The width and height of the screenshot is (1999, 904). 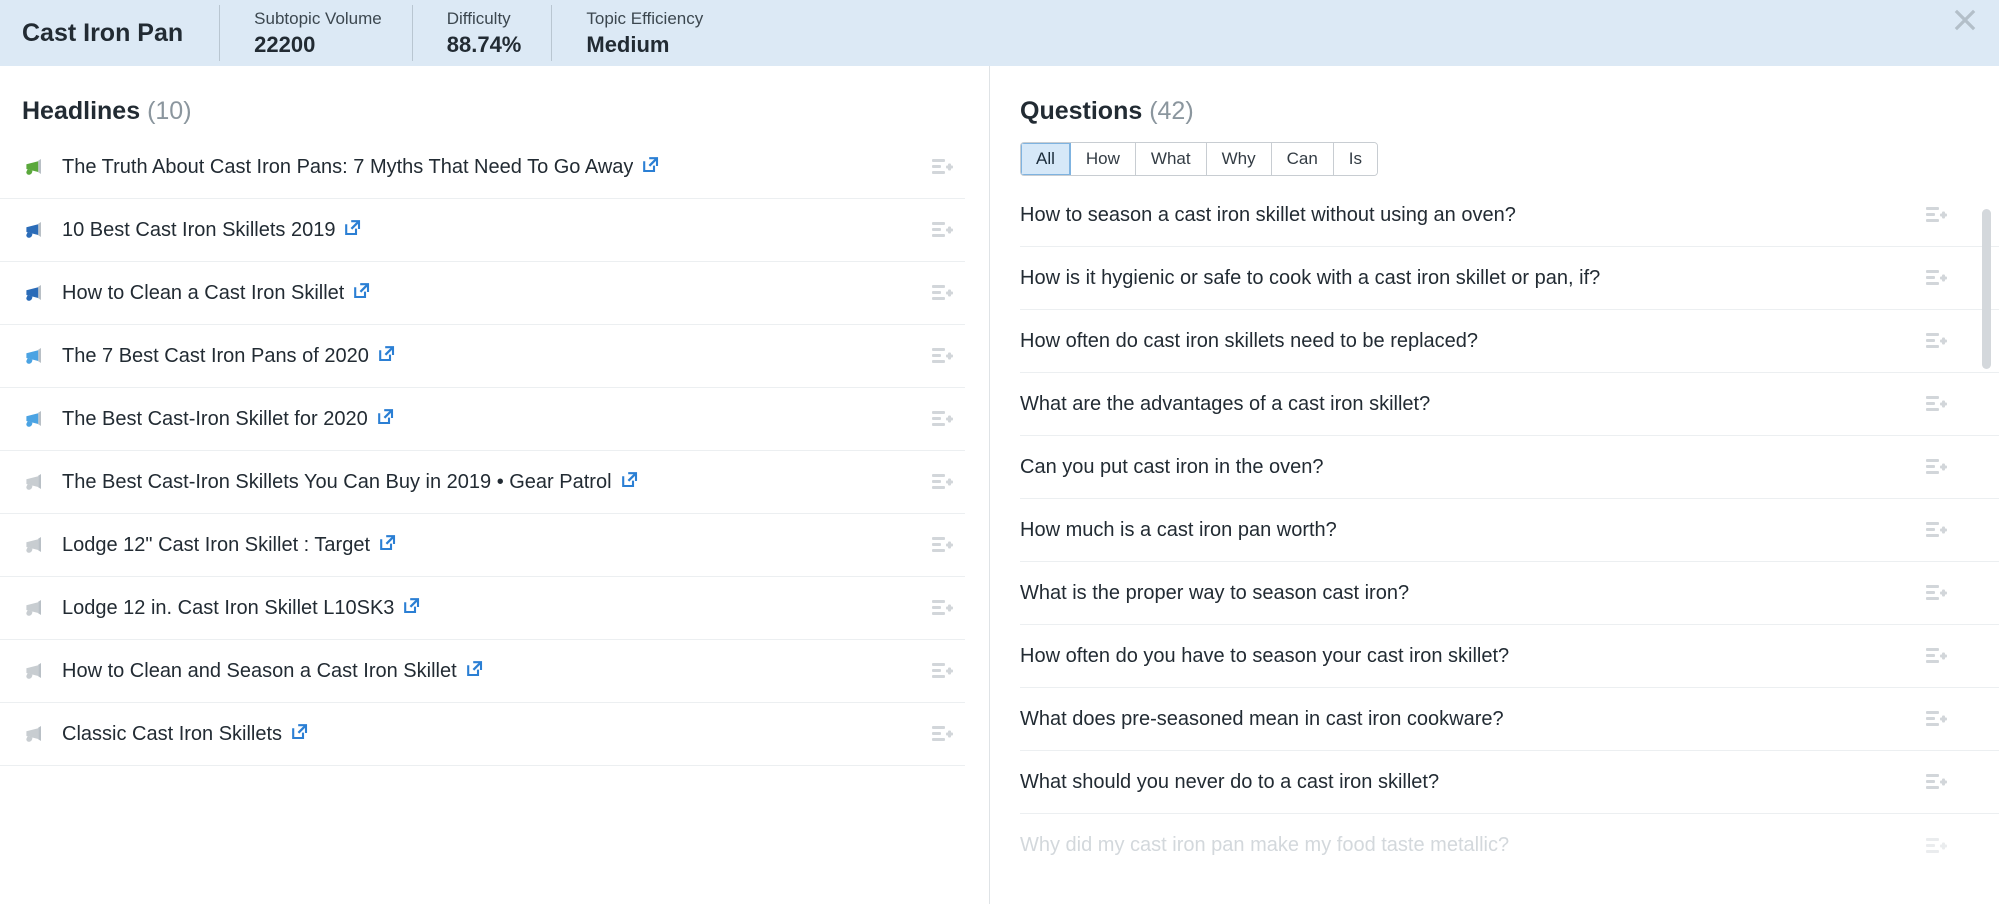 I want to click on question-tab-why: Why, so click(x=1239, y=159).